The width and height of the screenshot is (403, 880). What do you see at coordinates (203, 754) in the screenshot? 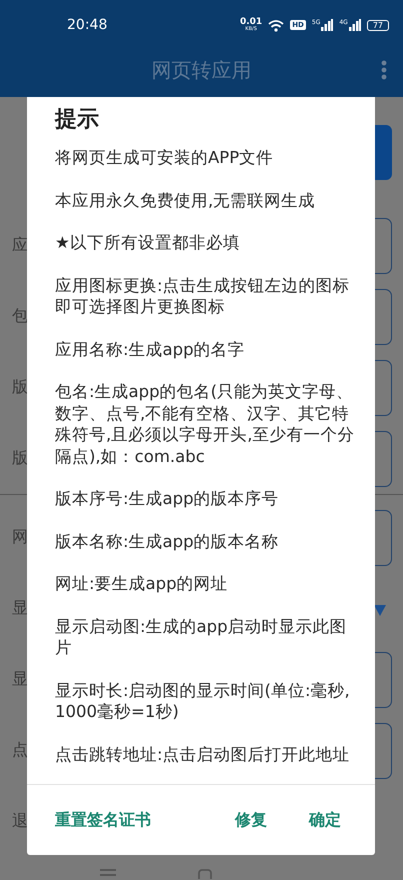
I see `dialog-message: 点击跳转地址:点击启动图后打开此地址` at bounding box center [203, 754].